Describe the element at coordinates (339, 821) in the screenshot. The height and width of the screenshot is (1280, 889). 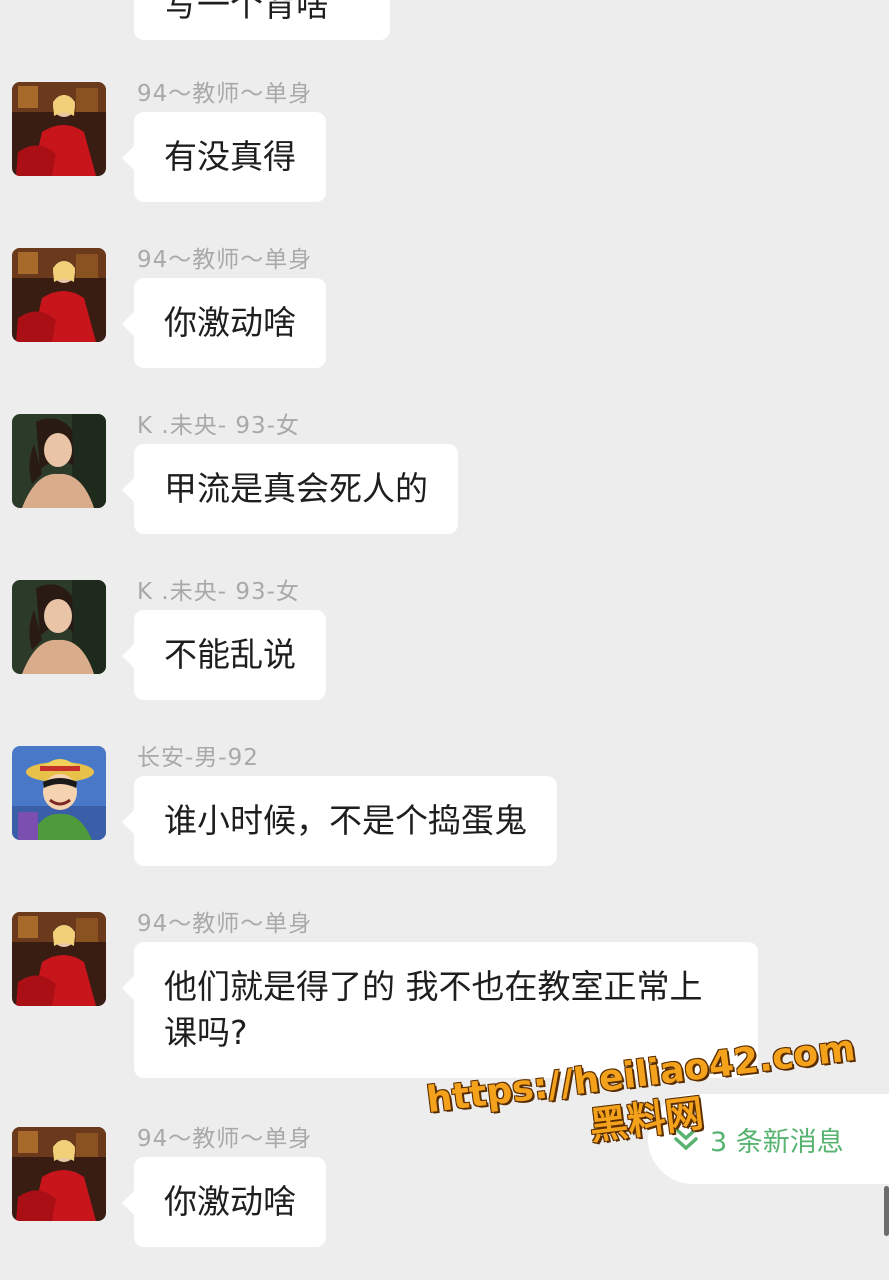
I see `message-bubble: 谁小时候，不是个捣蛋鬼` at that location.